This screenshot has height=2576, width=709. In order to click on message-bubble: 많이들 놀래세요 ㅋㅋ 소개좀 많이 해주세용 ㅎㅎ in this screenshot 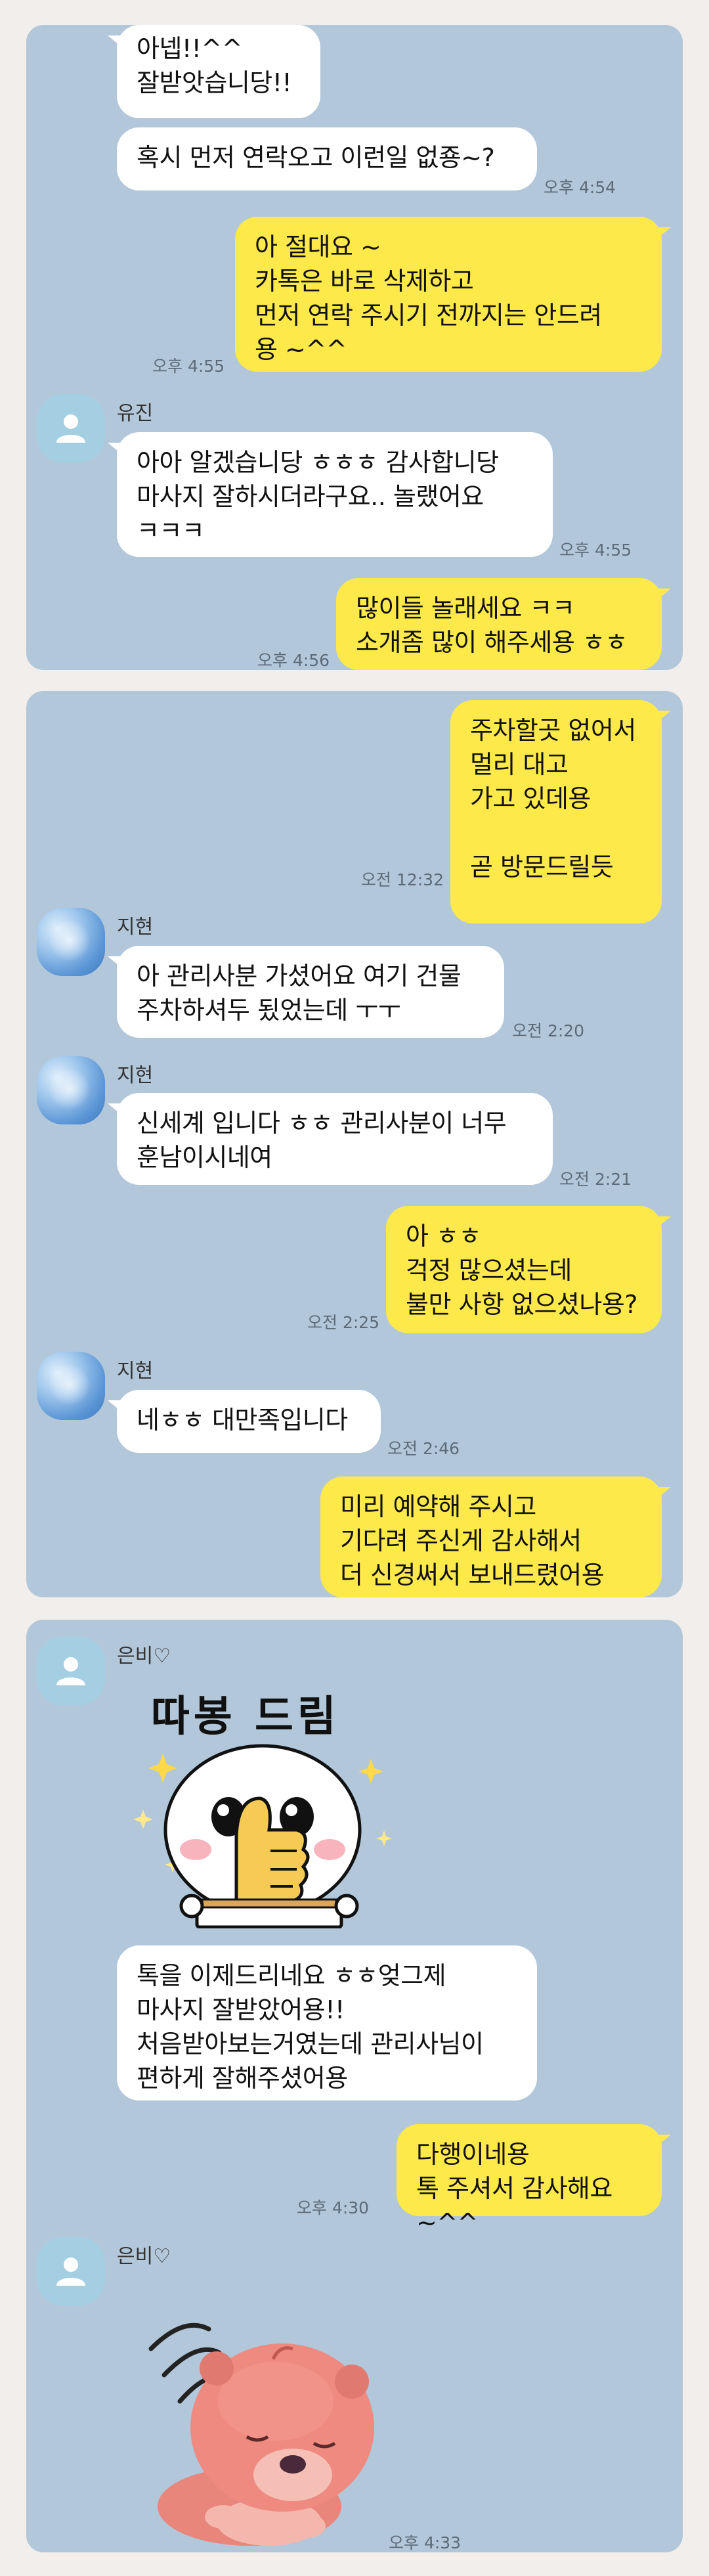, I will do `click(503, 624)`.